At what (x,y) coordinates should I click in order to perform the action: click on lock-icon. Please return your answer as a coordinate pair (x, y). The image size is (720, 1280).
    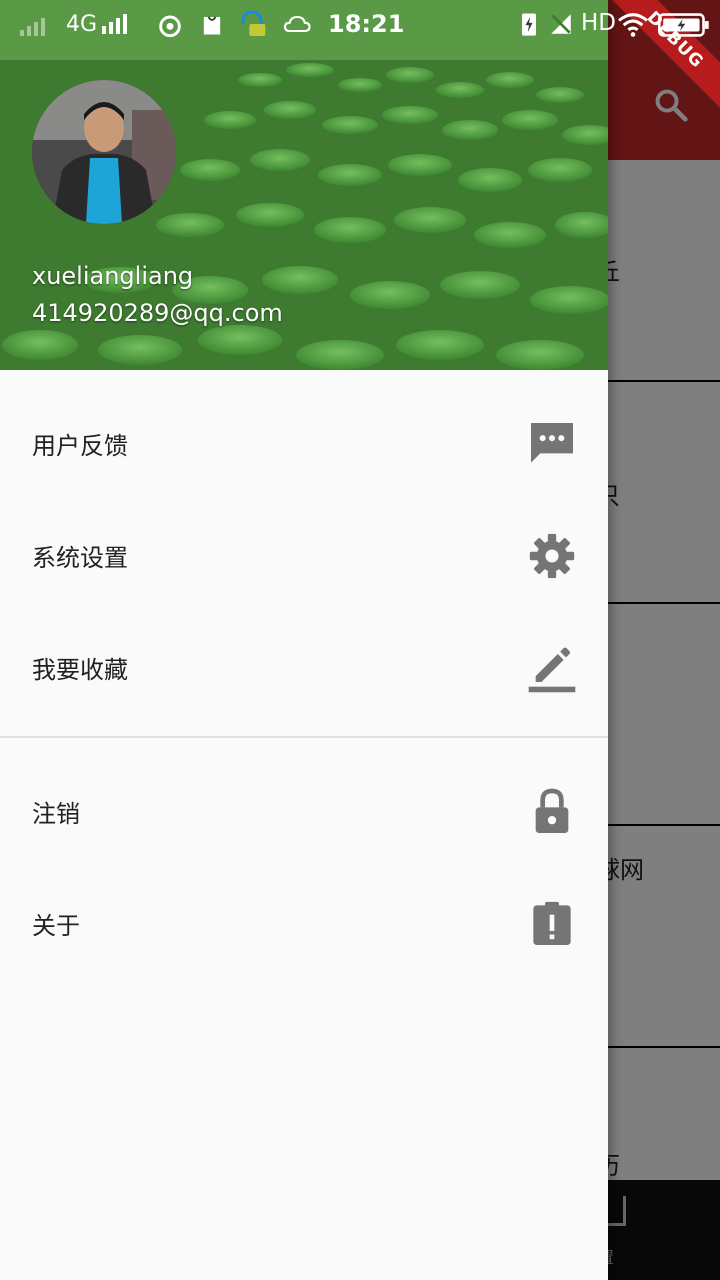
    Looking at the image, I should click on (552, 810).